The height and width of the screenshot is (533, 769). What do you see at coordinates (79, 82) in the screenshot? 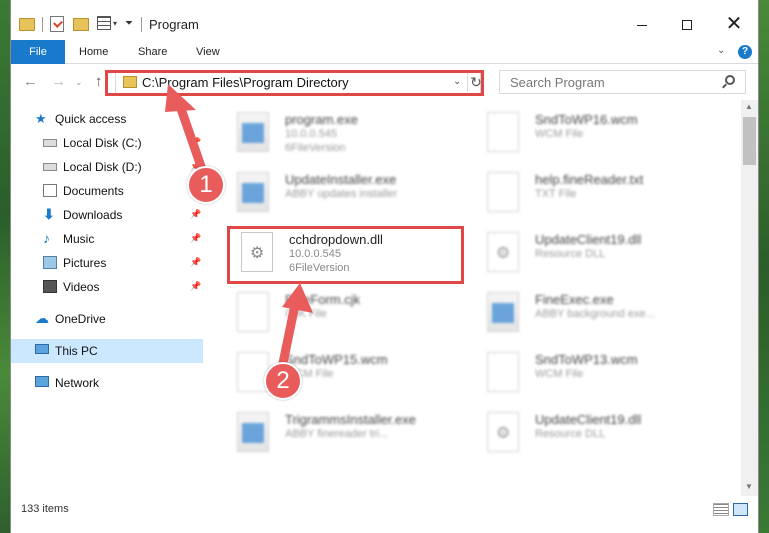
I see `recent-locations-chevron-icon: ⌄` at bounding box center [79, 82].